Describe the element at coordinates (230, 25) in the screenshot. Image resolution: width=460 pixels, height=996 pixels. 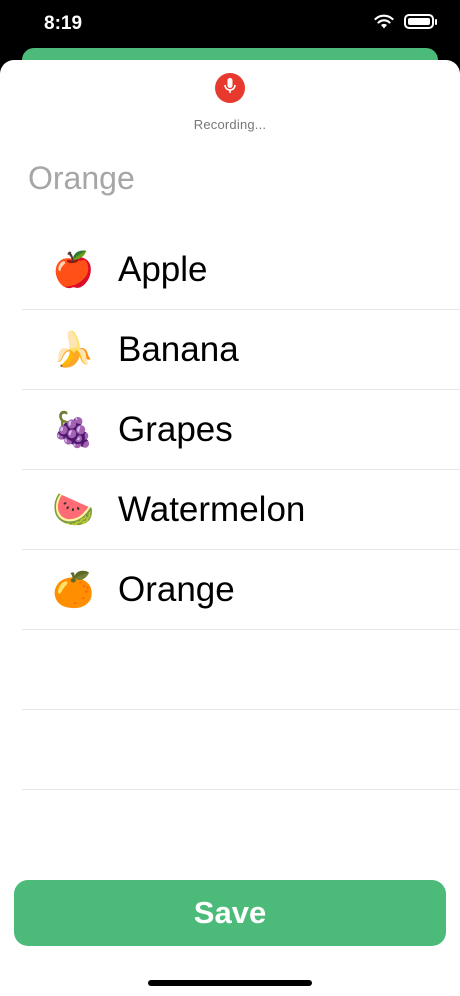
I see `status-bar: 8:19` at that location.